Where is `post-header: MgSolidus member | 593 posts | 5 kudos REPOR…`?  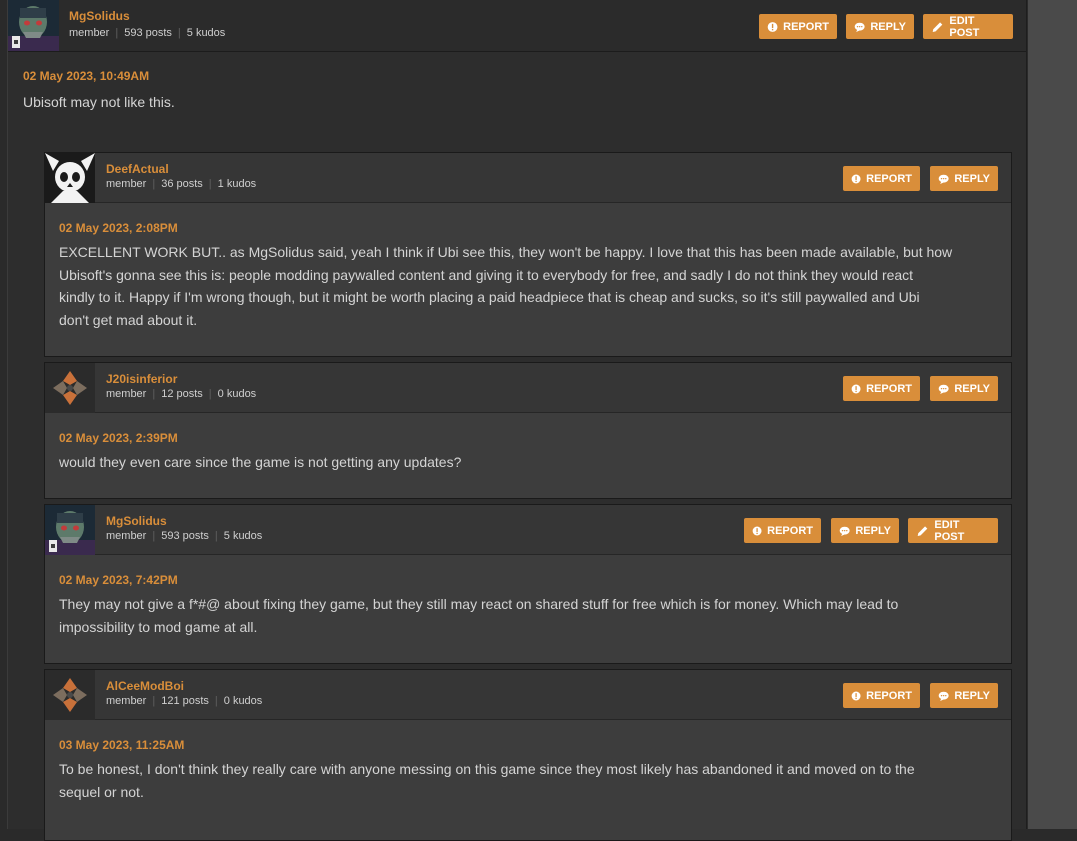 post-header: MgSolidus member | 593 posts | 5 kudos REPOR… is located at coordinates (517, 26).